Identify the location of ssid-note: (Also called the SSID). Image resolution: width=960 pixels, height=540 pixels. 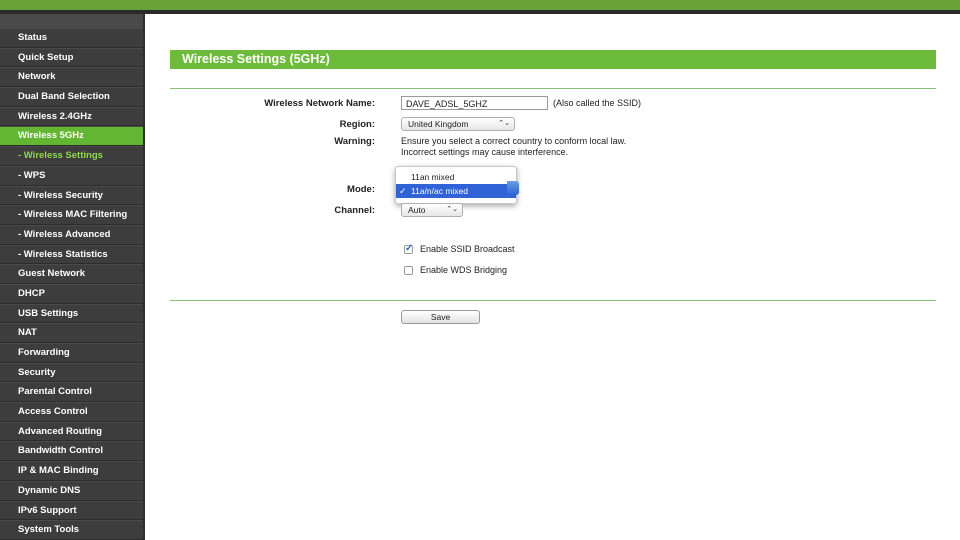
(597, 103).